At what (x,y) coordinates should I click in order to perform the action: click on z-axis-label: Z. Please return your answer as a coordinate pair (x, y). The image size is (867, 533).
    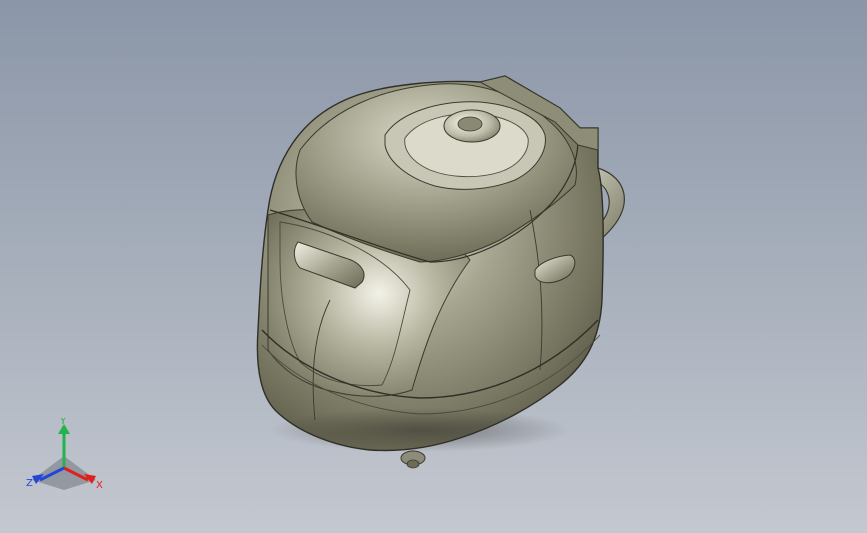
    Looking at the image, I should click on (29, 483).